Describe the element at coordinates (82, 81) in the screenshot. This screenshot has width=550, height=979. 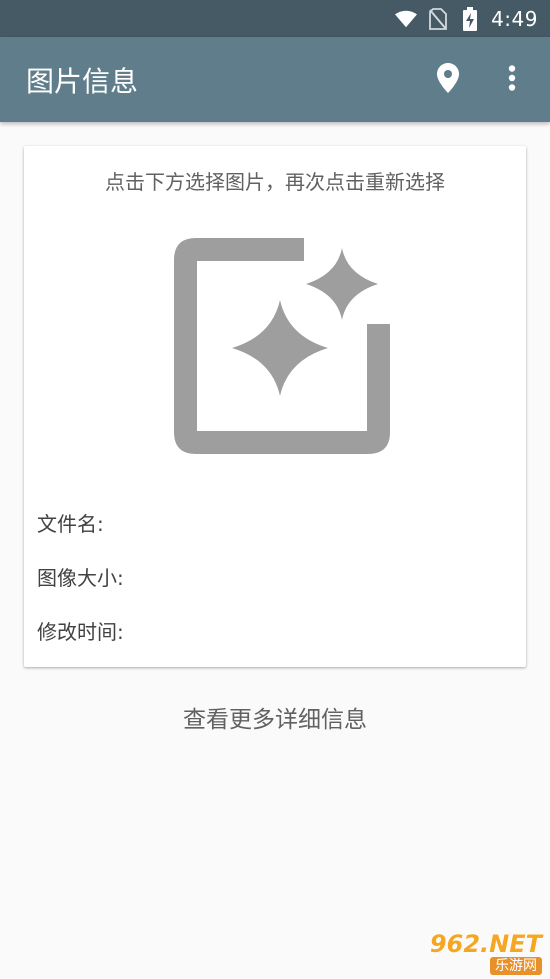
I see `page-title: 图片信息` at that location.